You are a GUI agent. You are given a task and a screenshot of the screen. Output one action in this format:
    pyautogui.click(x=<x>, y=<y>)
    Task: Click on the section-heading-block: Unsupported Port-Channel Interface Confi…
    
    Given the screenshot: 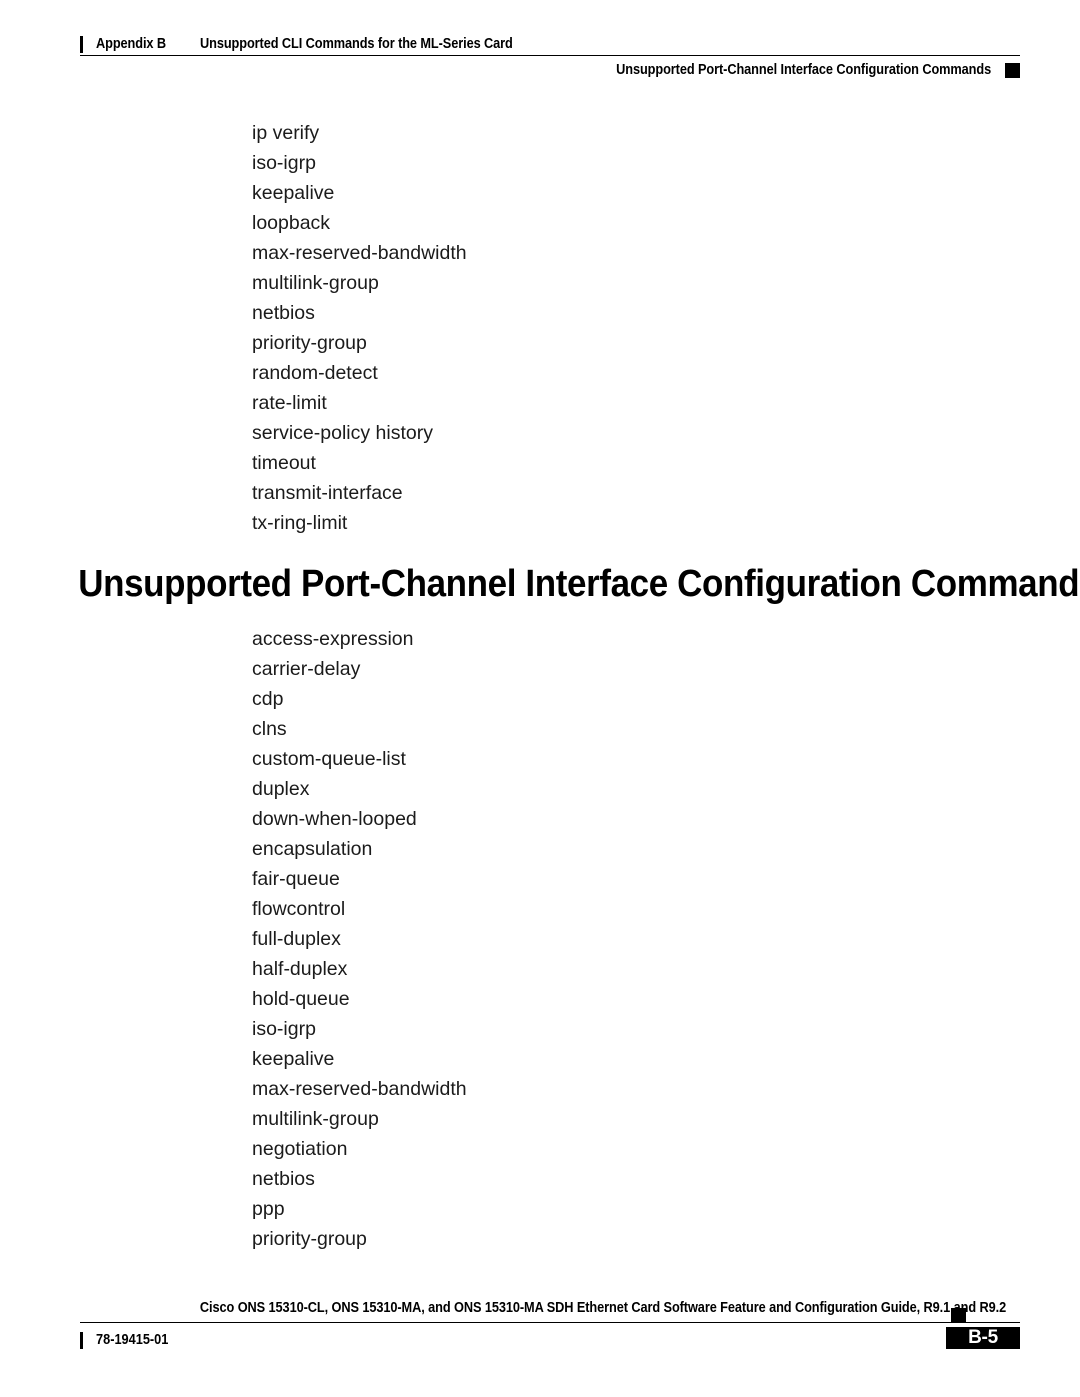 What is the action you would take?
    pyautogui.click(x=540, y=584)
    